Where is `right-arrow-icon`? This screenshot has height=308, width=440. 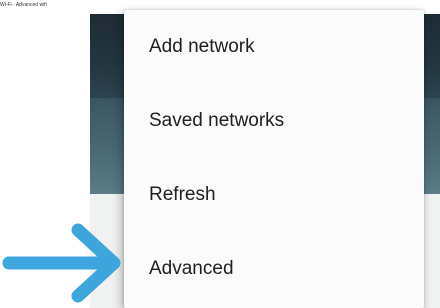 right-arrow-icon is located at coordinates (61, 263).